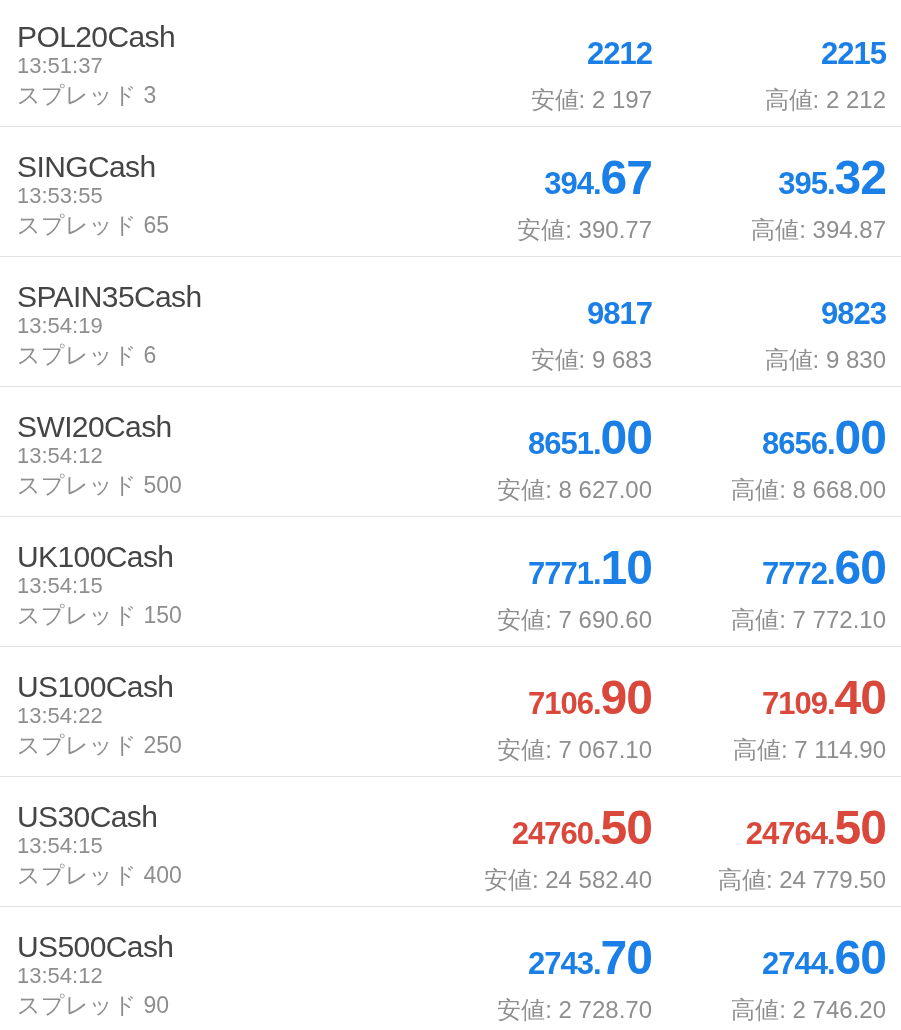 This screenshot has width=901, height=1030. What do you see at coordinates (619, 314) in the screenshot?
I see `bid-price: 9817` at bounding box center [619, 314].